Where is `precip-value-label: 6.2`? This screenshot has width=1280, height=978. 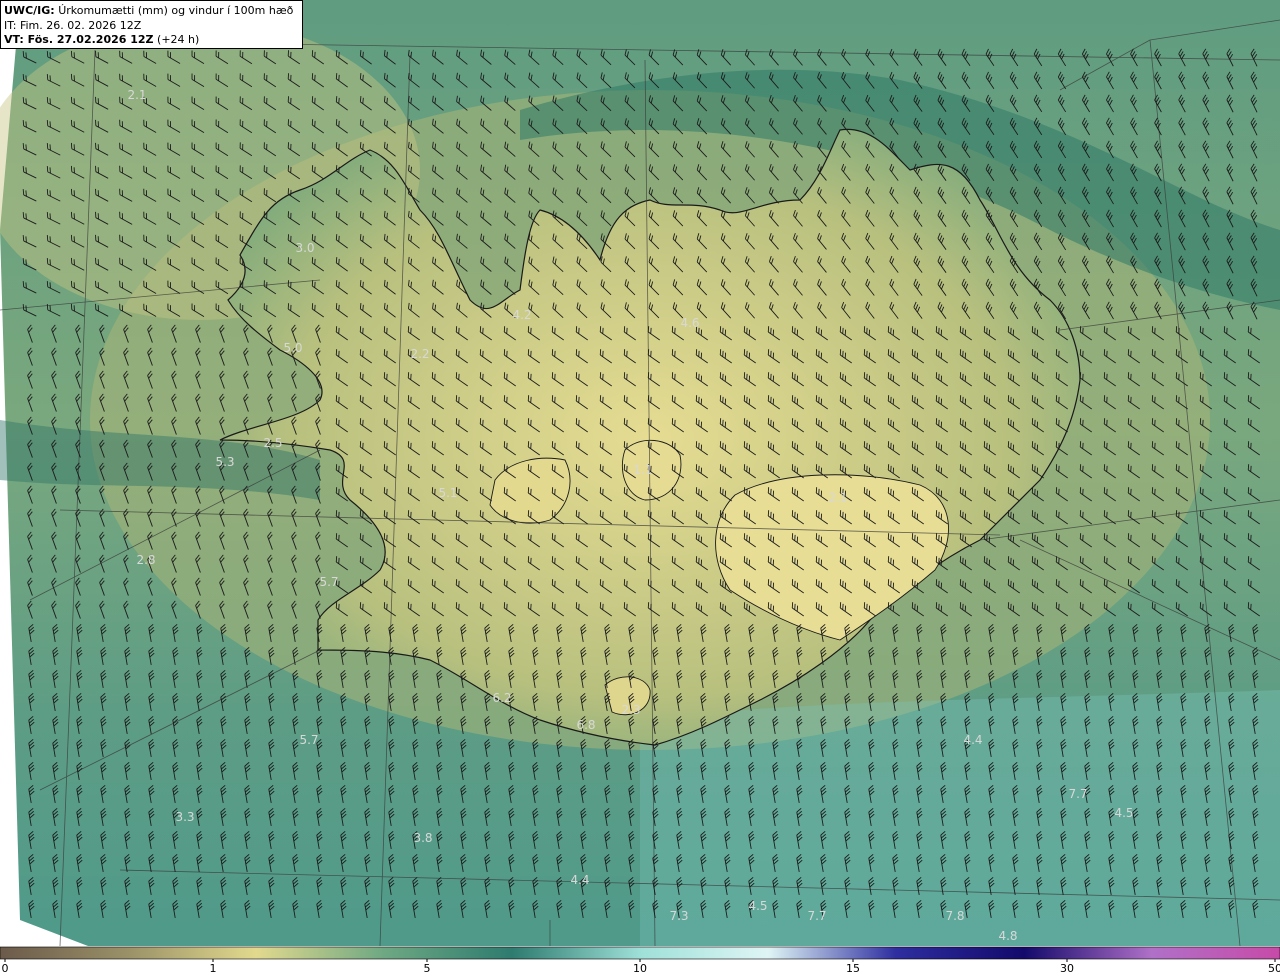
precip-value-label: 6.2 is located at coordinates (502, 698).